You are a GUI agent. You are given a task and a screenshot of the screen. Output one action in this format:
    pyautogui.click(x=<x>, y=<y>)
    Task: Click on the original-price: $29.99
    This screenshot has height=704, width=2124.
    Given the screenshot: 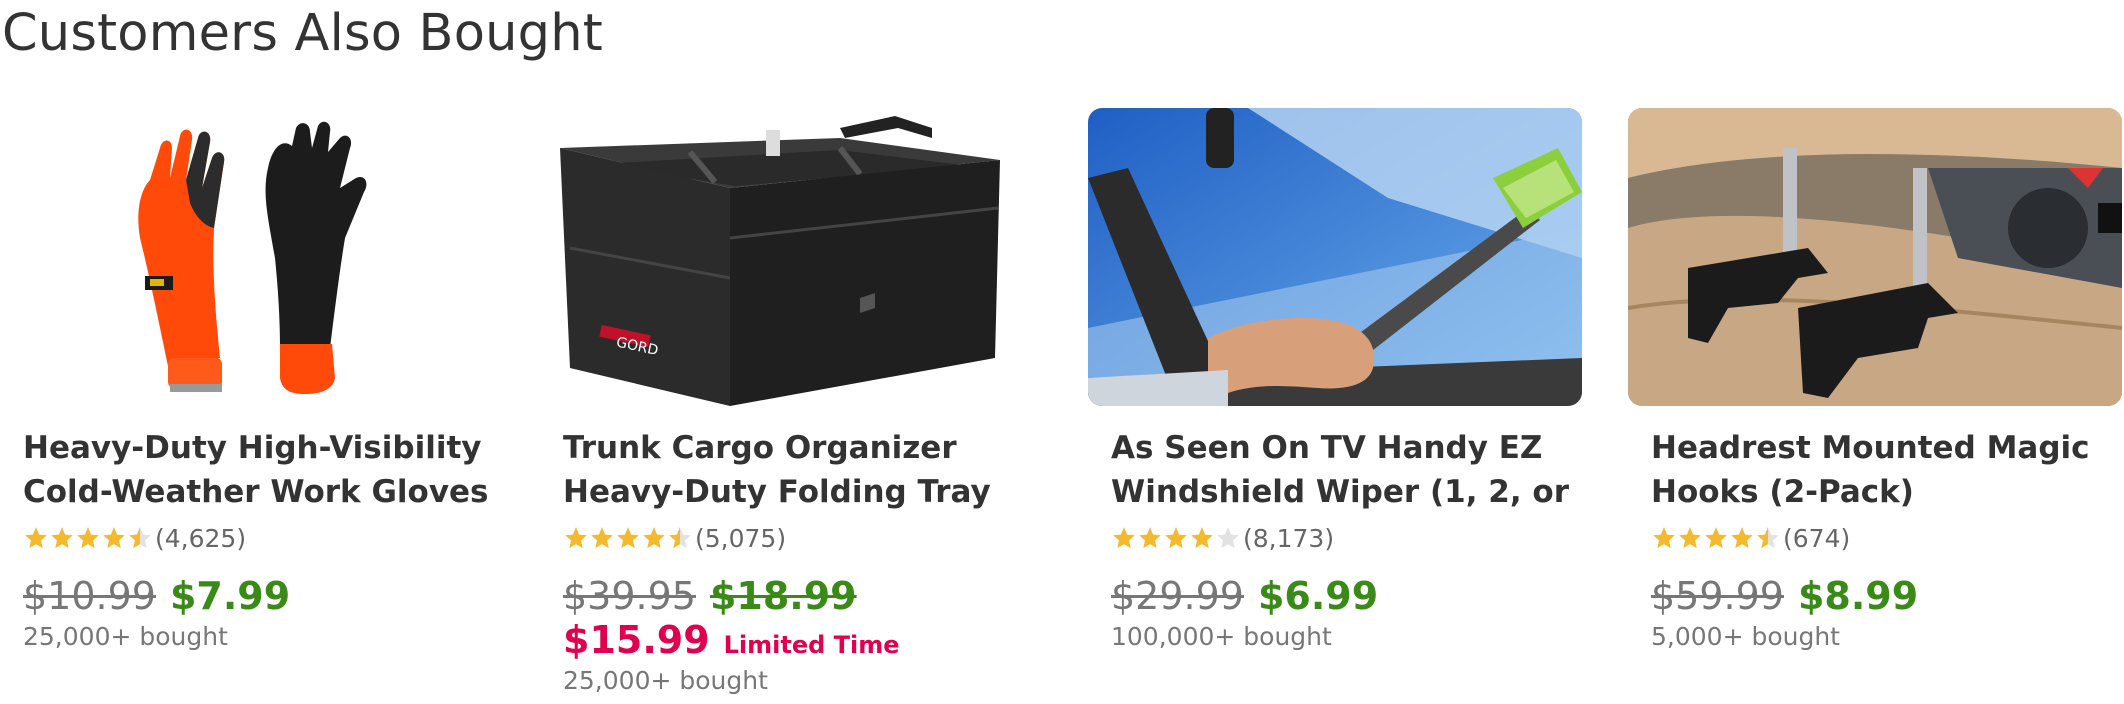 What is the action you would take?
    pyautogui.click(x=1177, y=596)
    